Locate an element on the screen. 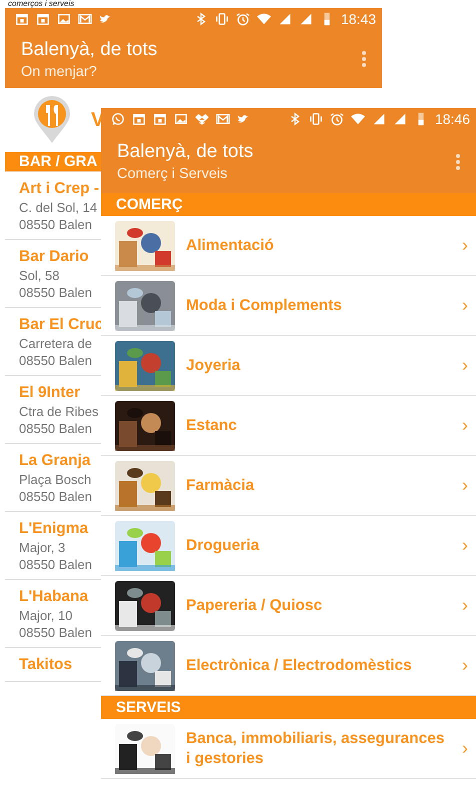  app-title: Balenyà, de tots is located at coordinates (89, 49).